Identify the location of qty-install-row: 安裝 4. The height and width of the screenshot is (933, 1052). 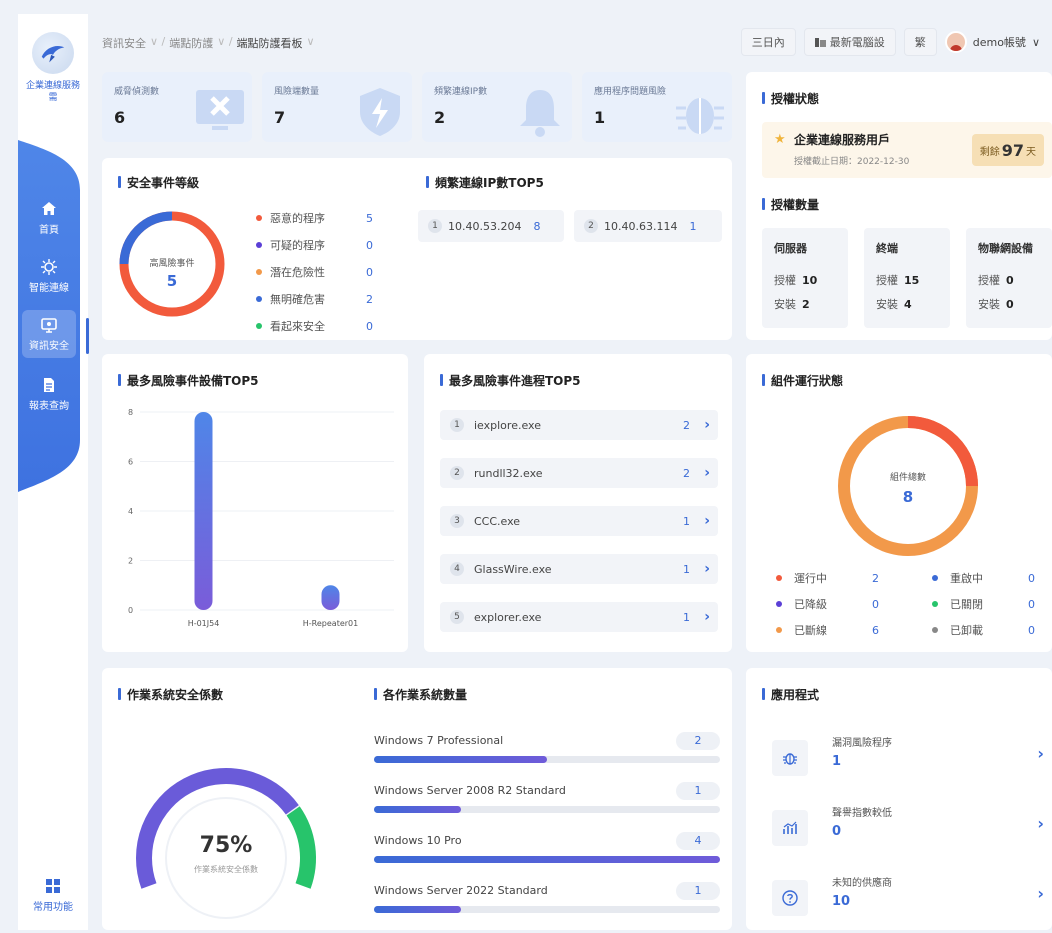
(894, 304).